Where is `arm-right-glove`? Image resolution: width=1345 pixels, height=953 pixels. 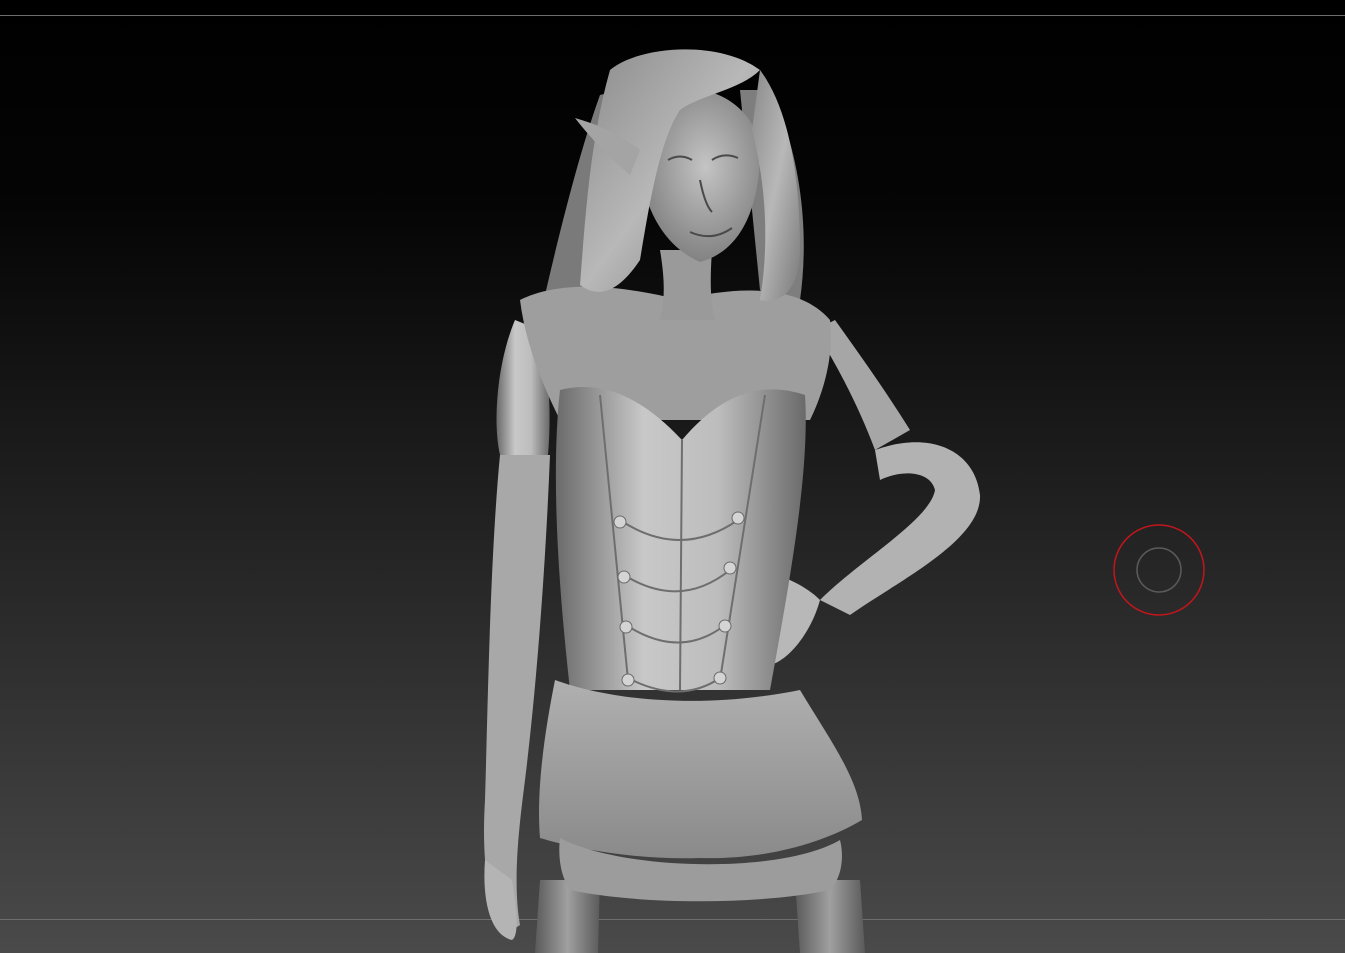
arm-right-glove is located at coordinates (900, 528).